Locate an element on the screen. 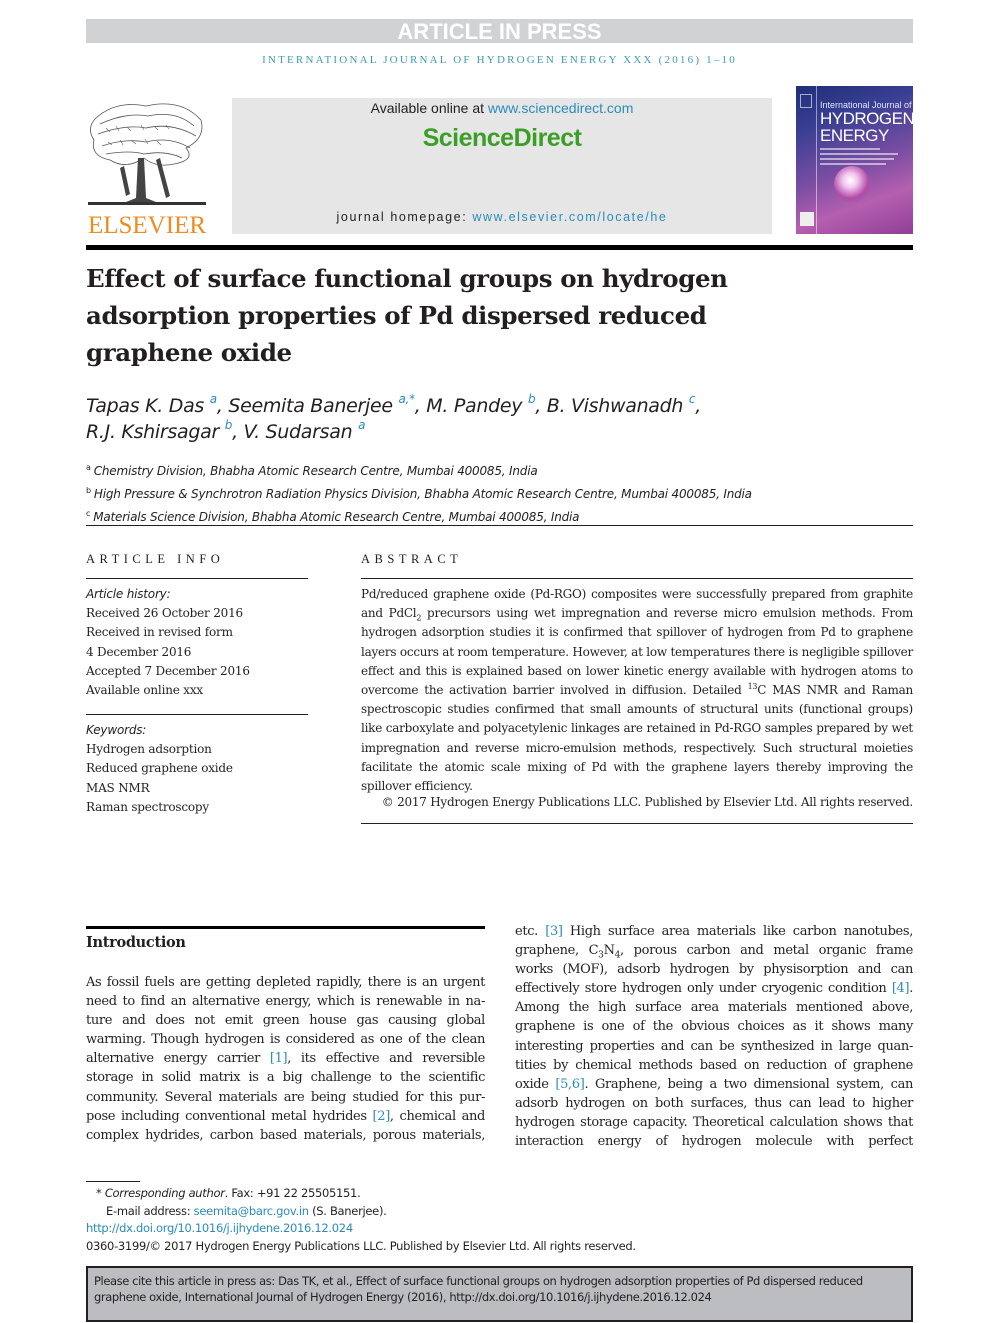 This screenshot has width=992, height=1323. keyword-item: Hydrogen adsorption is located at coordinates (149, 749).